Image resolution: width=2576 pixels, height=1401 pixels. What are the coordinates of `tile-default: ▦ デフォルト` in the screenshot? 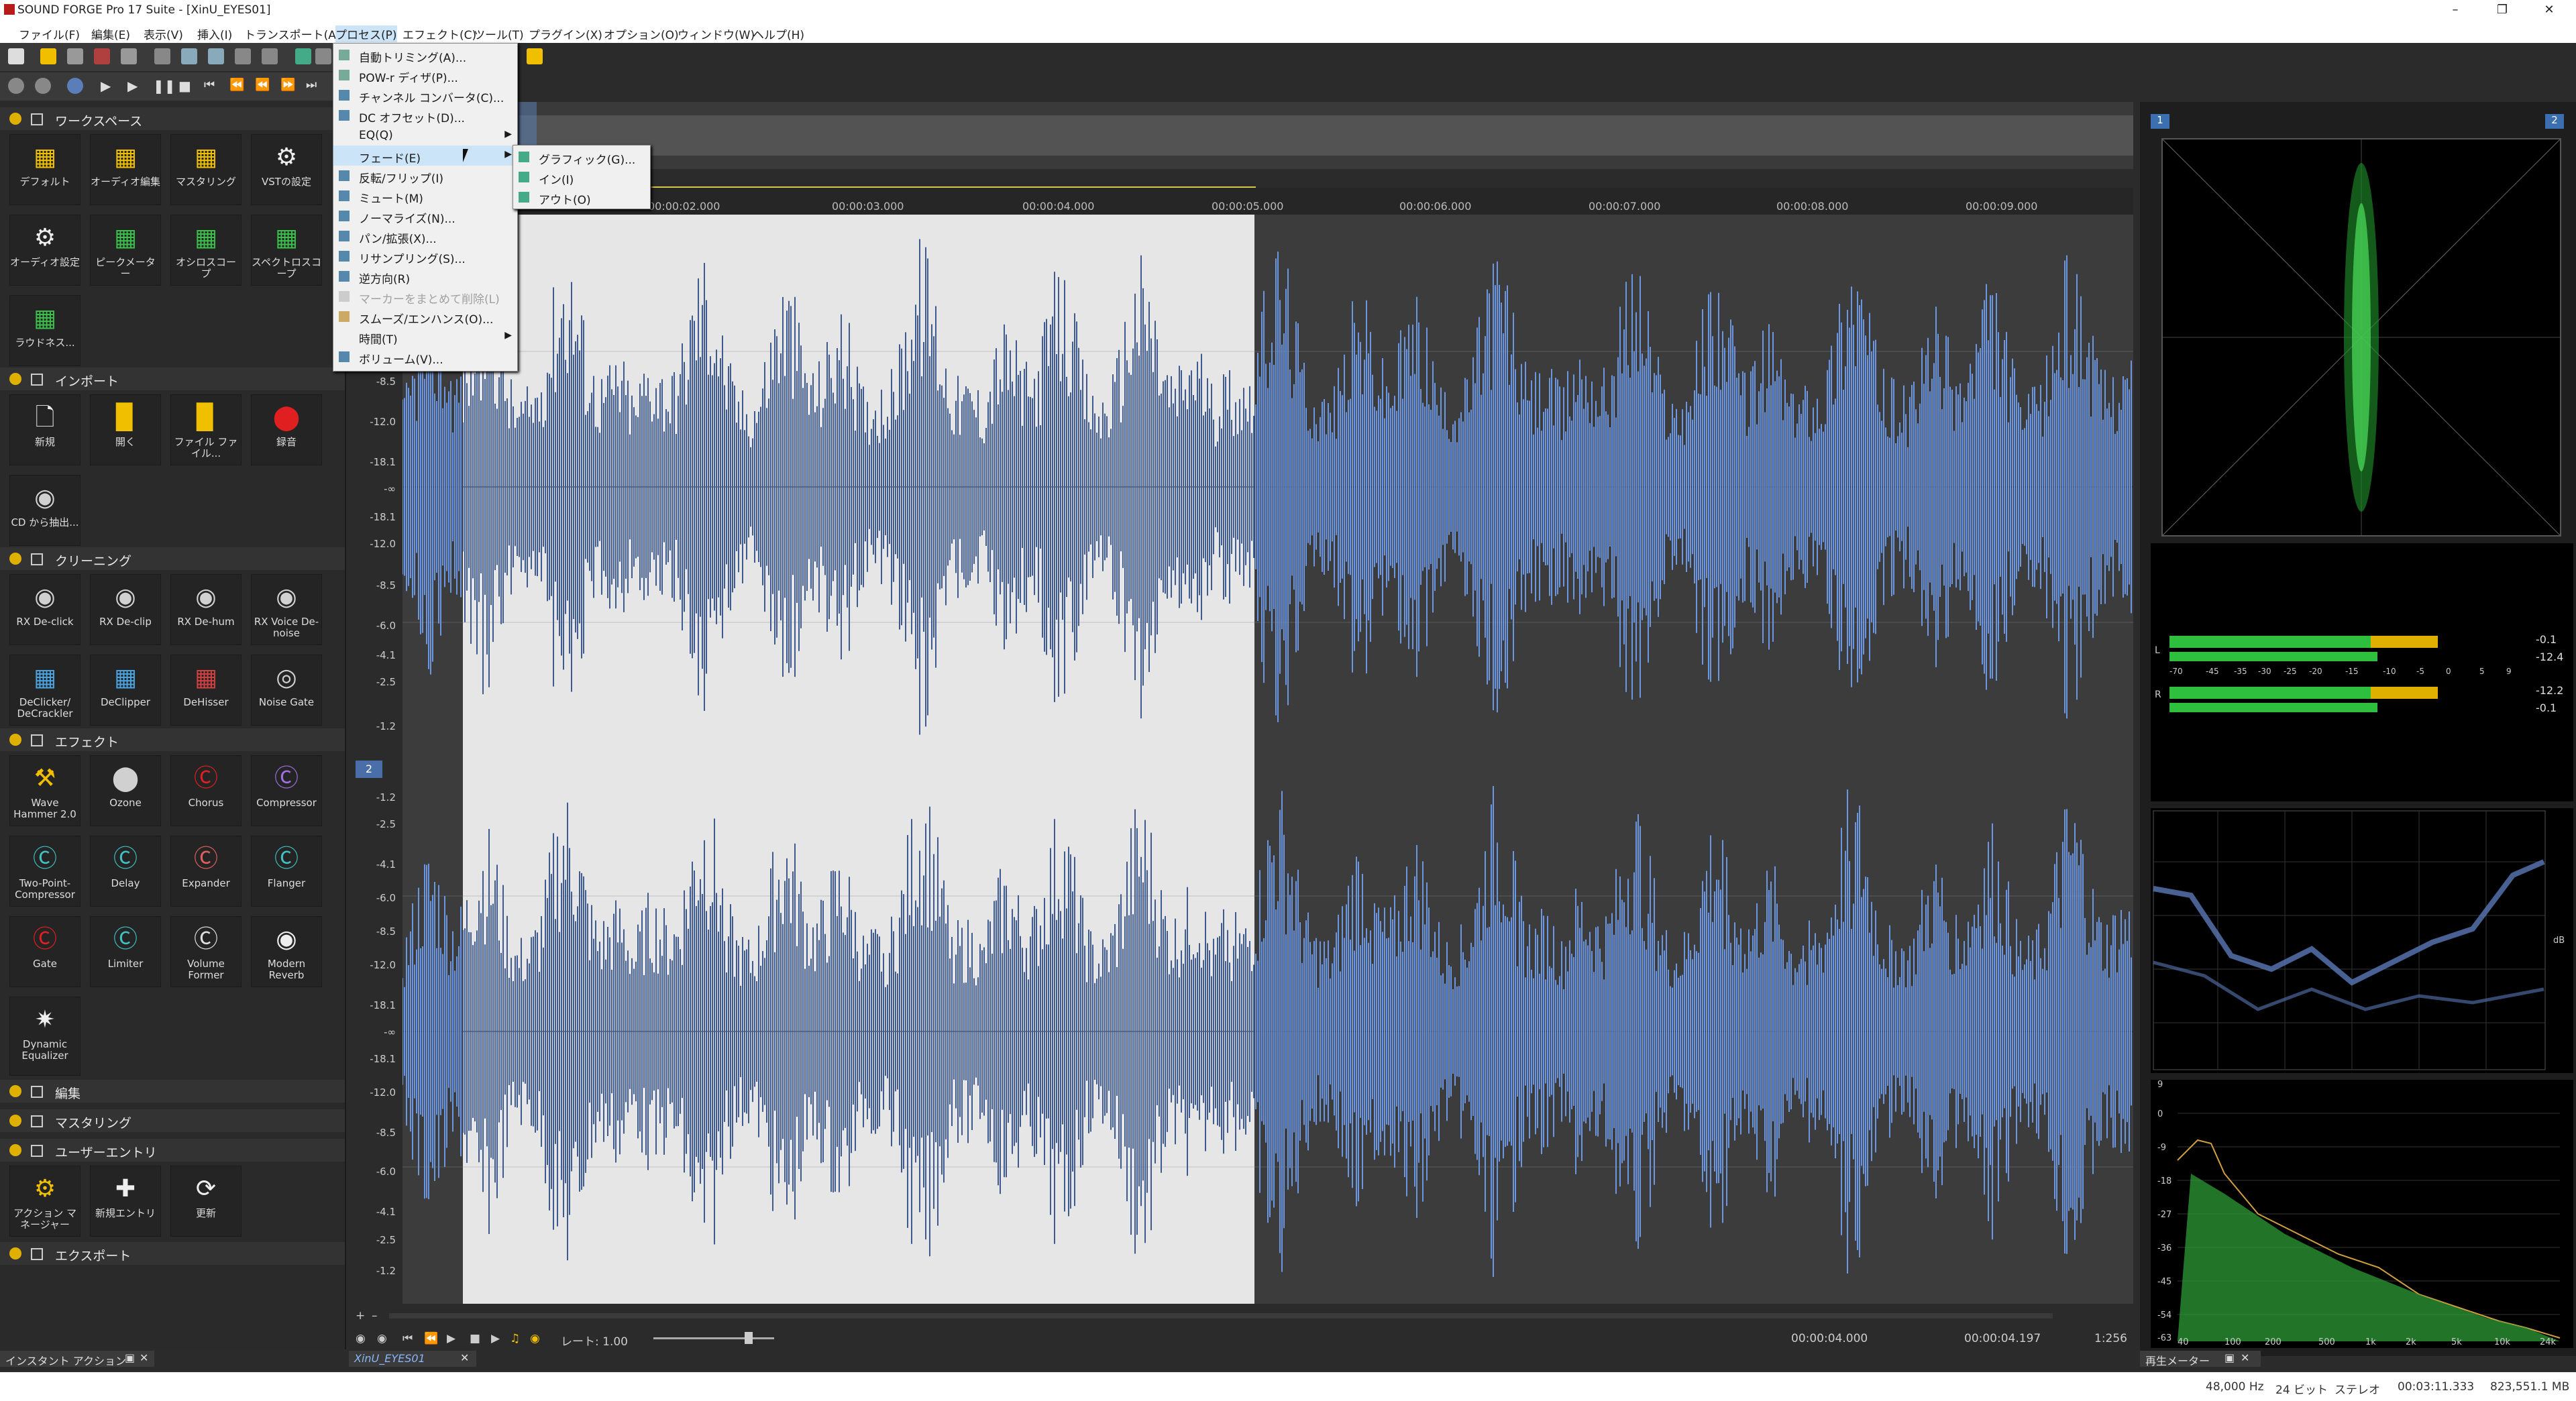 It's located at (44, 169).